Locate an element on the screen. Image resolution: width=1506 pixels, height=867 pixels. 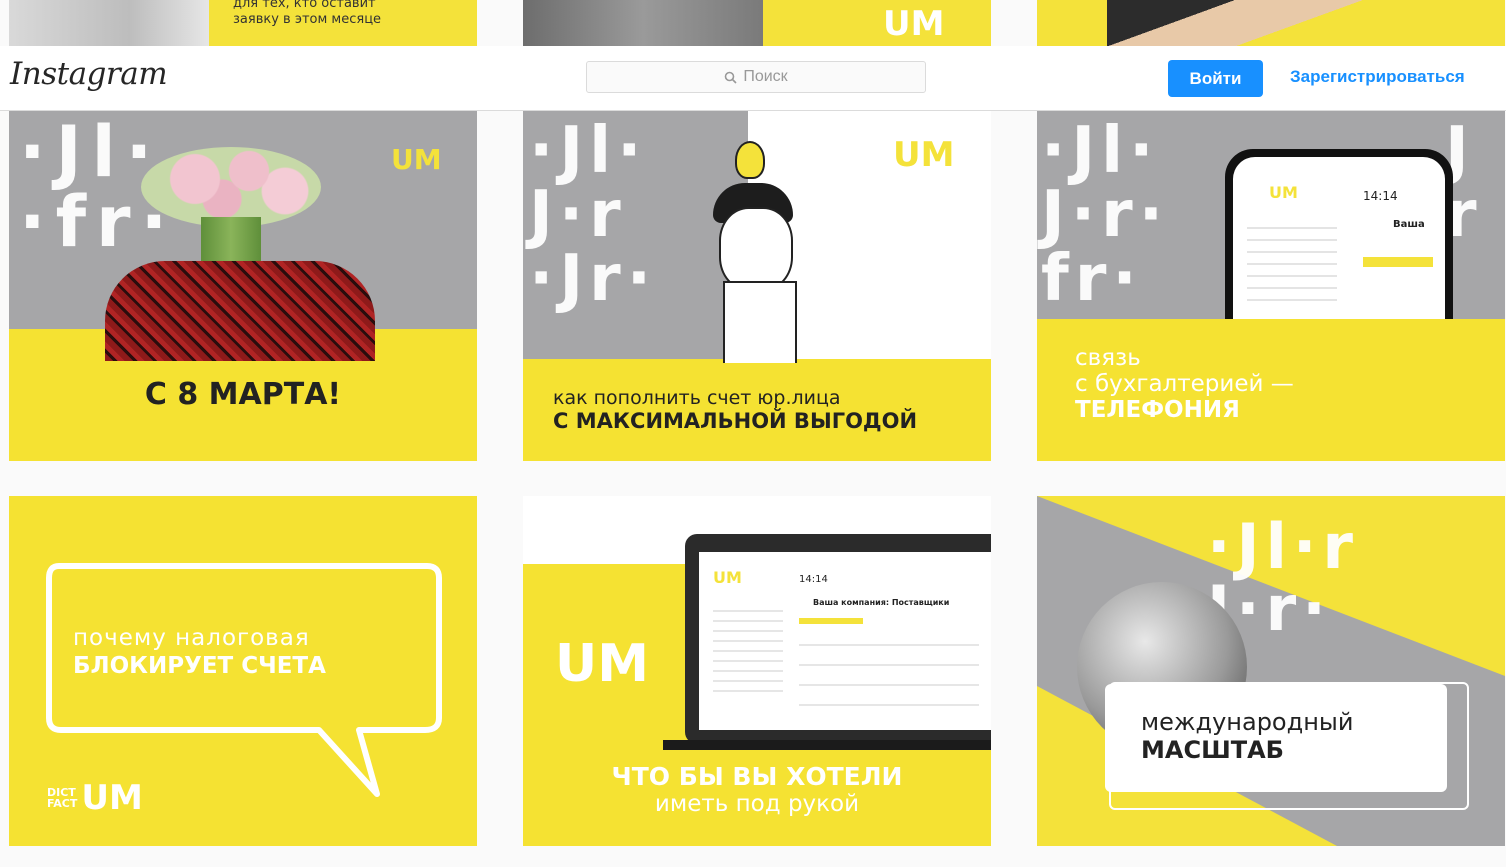
post-8-march: ·Jl· ·fr· UM С 8 МАРТА! is located at coordinates (243, 286).